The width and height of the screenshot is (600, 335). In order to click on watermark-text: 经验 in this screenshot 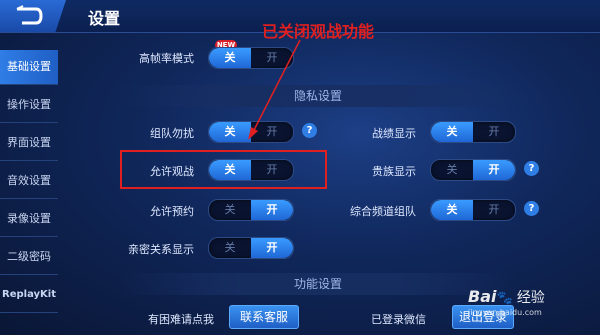, I will do `click(530, 298)`.